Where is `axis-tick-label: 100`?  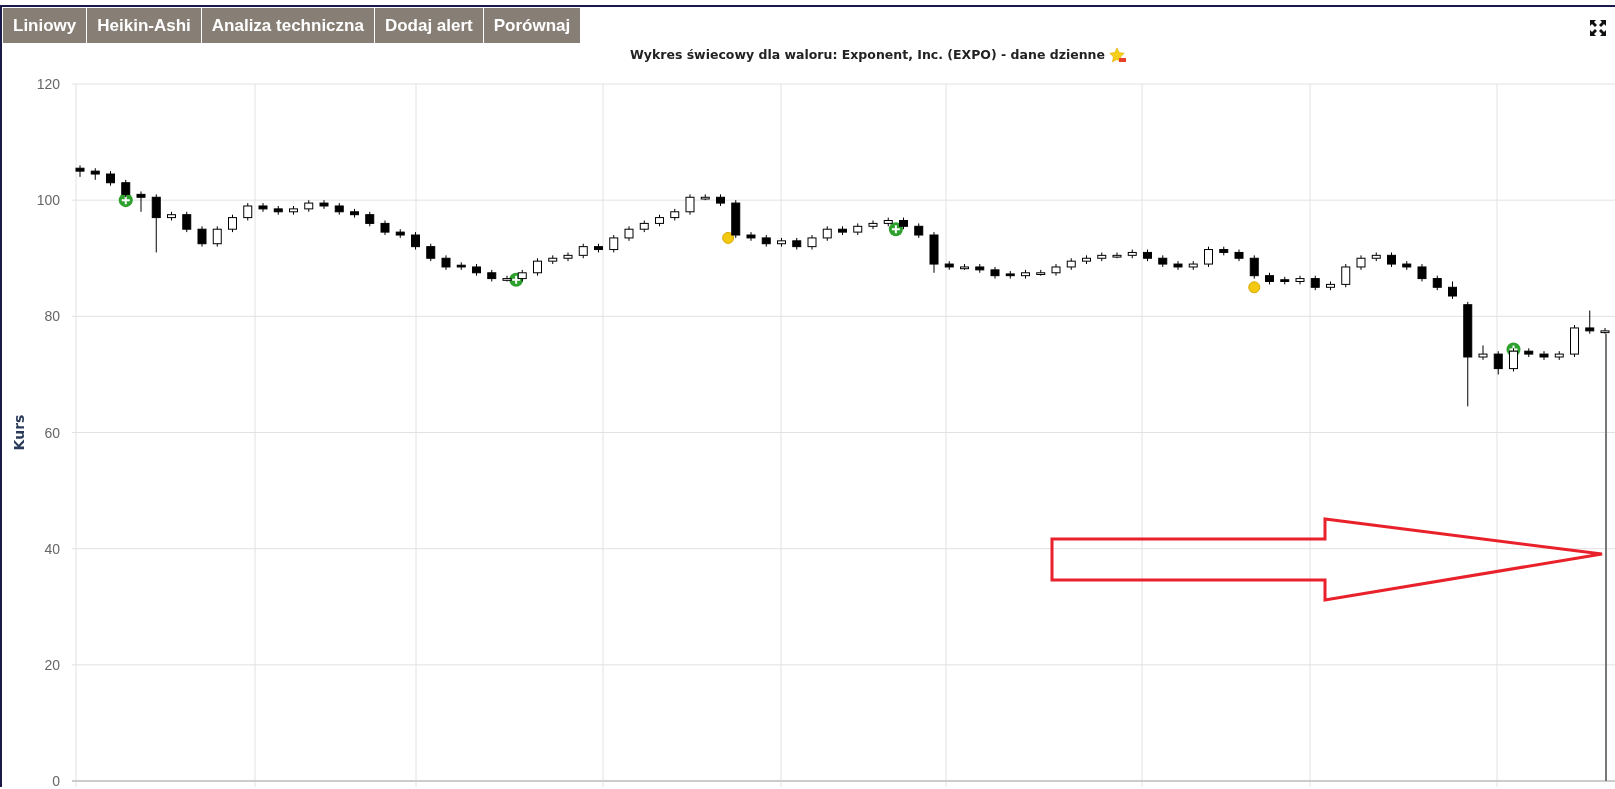 axis-tick-label: 100 is located at coordinates (48, 199).